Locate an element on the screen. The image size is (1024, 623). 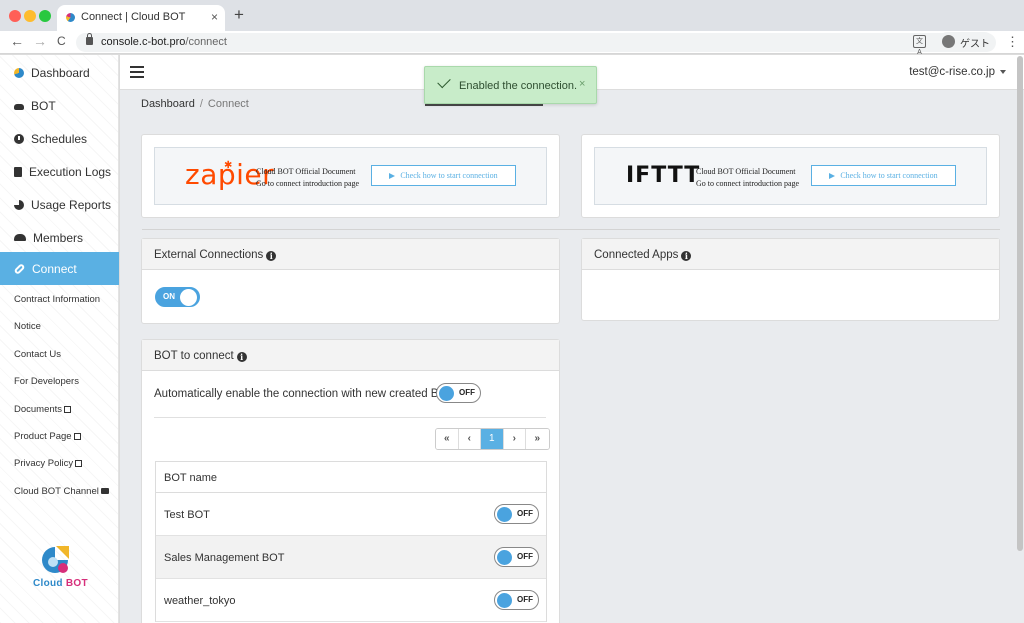
bot-to-connect-header: BOT to connect i is located at coordinates (350, 355).